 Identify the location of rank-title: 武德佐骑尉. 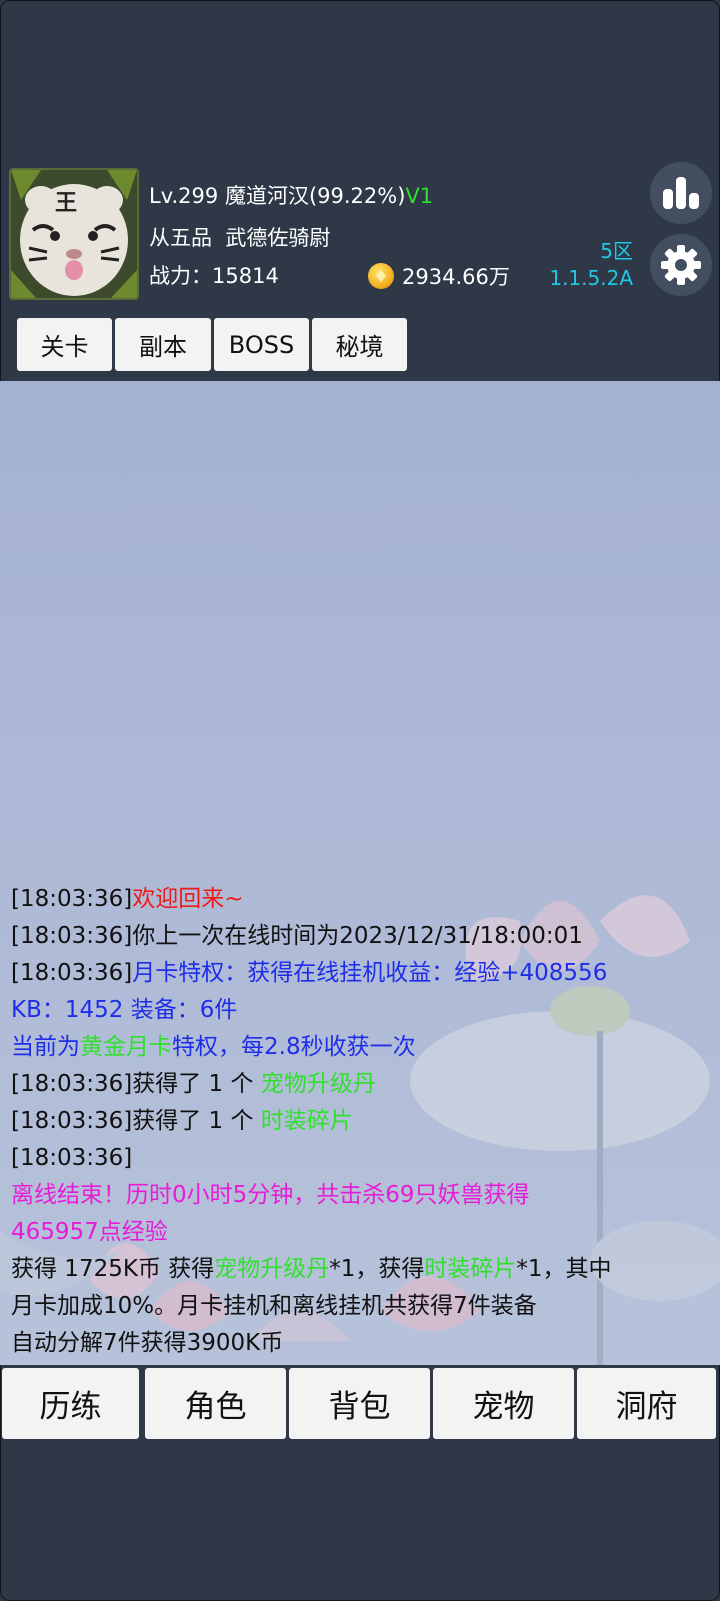
(278, 238).